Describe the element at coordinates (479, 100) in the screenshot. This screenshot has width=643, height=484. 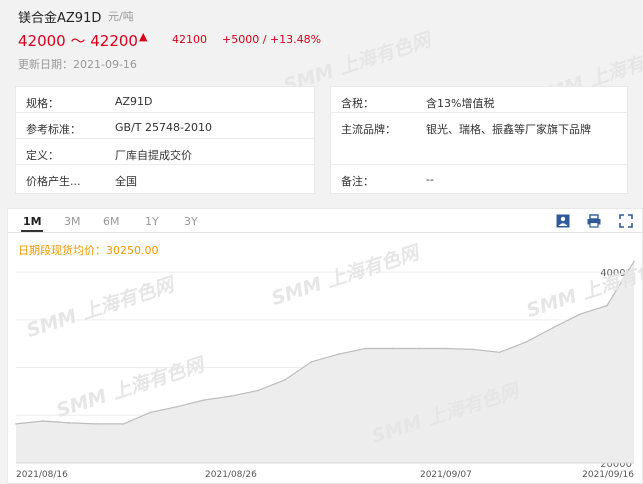
I see `spec-row: 含税： 含13%增值税` at that location.